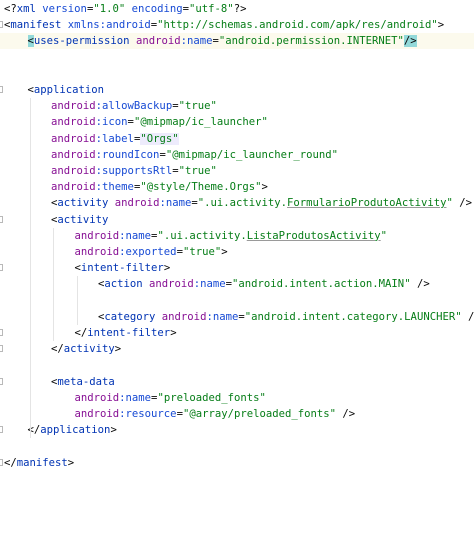 This screenshot has height=557, width=474. I want to click on code-line: </manifest>, so click(237, 463).